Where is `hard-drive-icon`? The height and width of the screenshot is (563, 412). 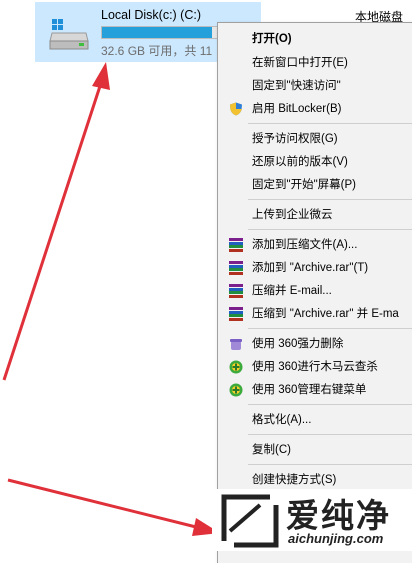
hard-drive-icon is located at coordinates (69, 34).